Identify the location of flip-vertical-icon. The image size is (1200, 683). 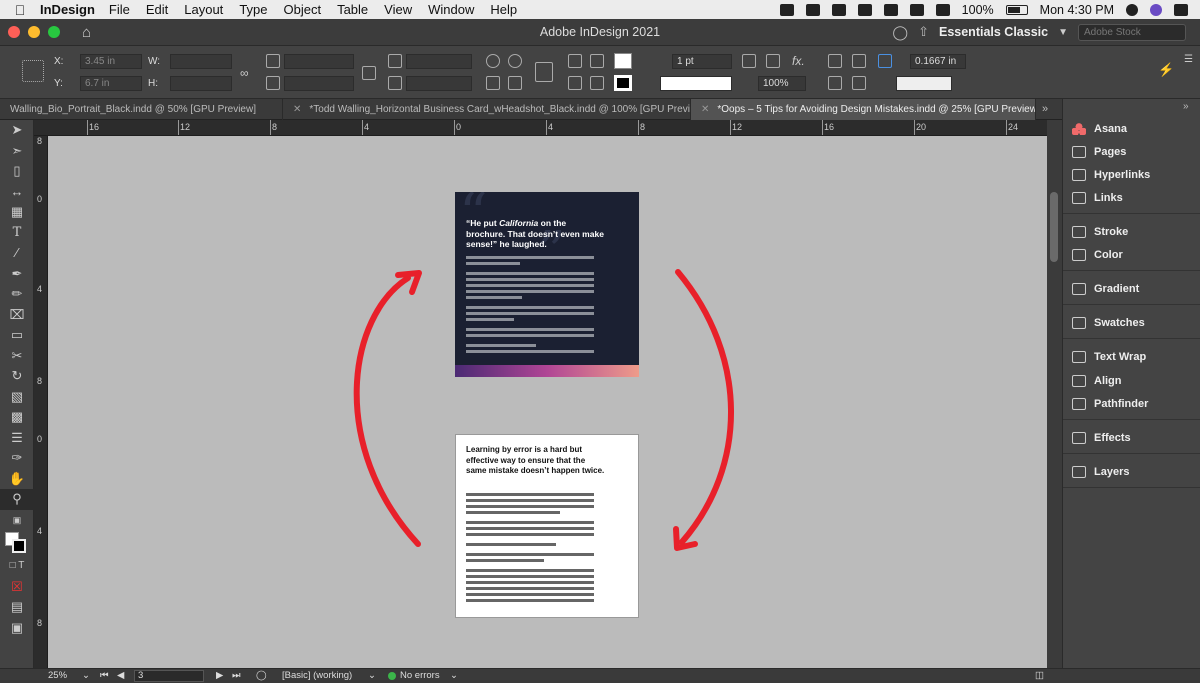
(515, 83).